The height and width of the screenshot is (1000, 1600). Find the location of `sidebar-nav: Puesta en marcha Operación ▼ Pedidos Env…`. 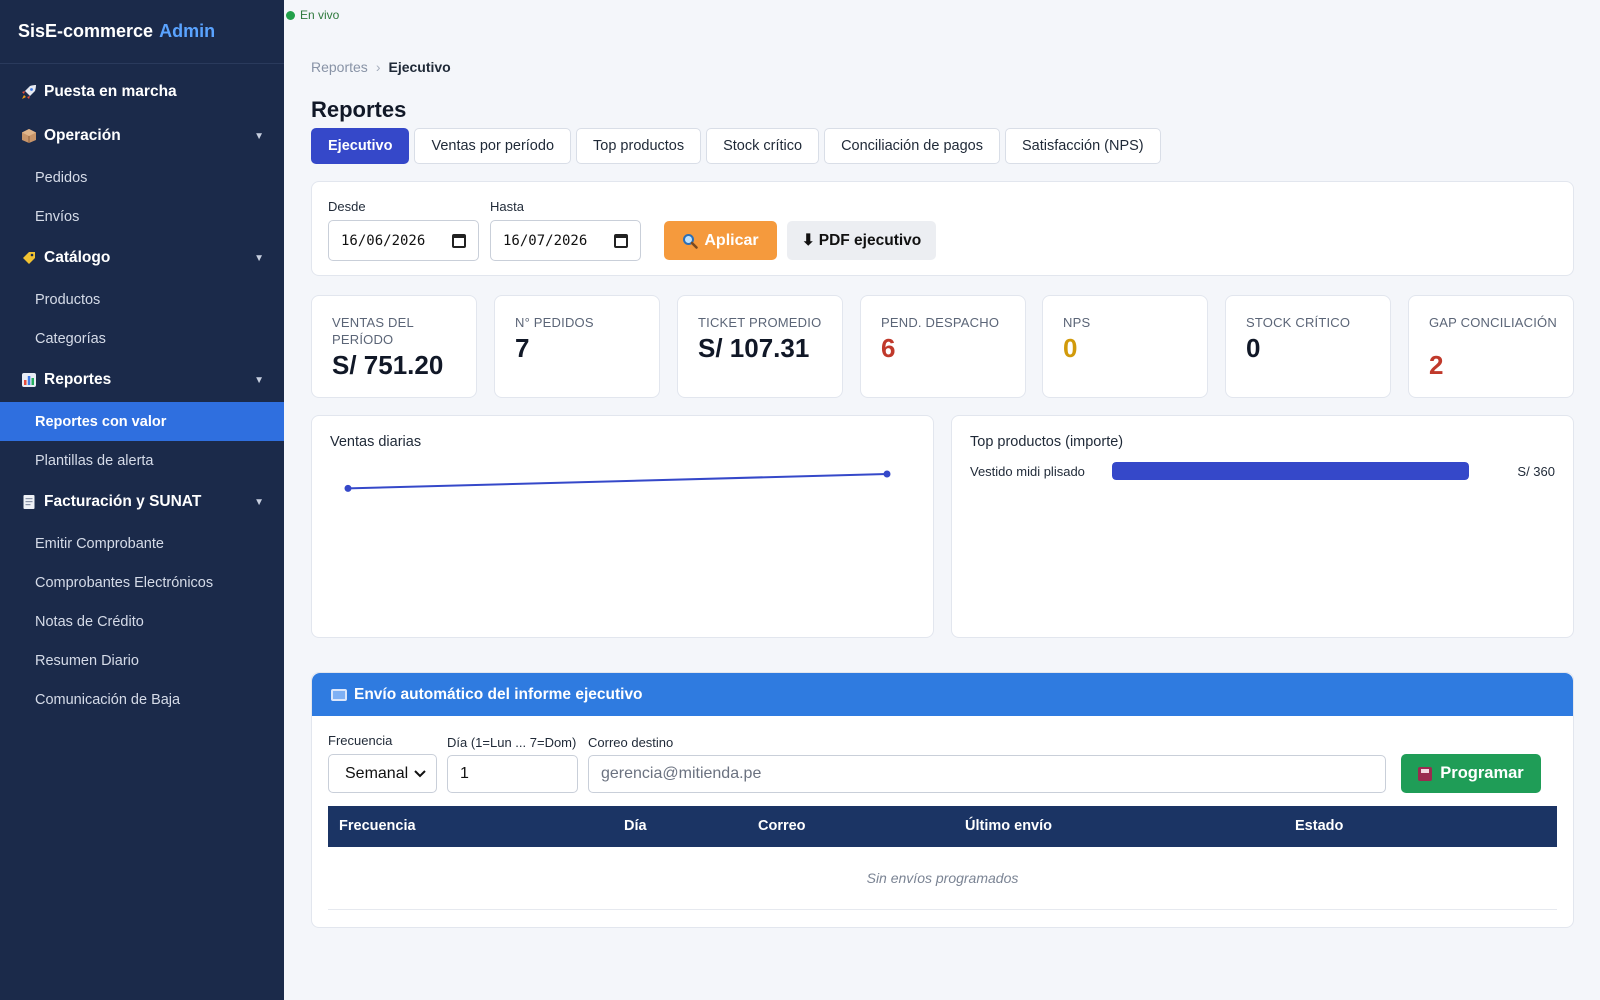

sidebar-nav: Puesta en marcha Operación ▼ Pedidos Env… is located at coordinates (142, 391).